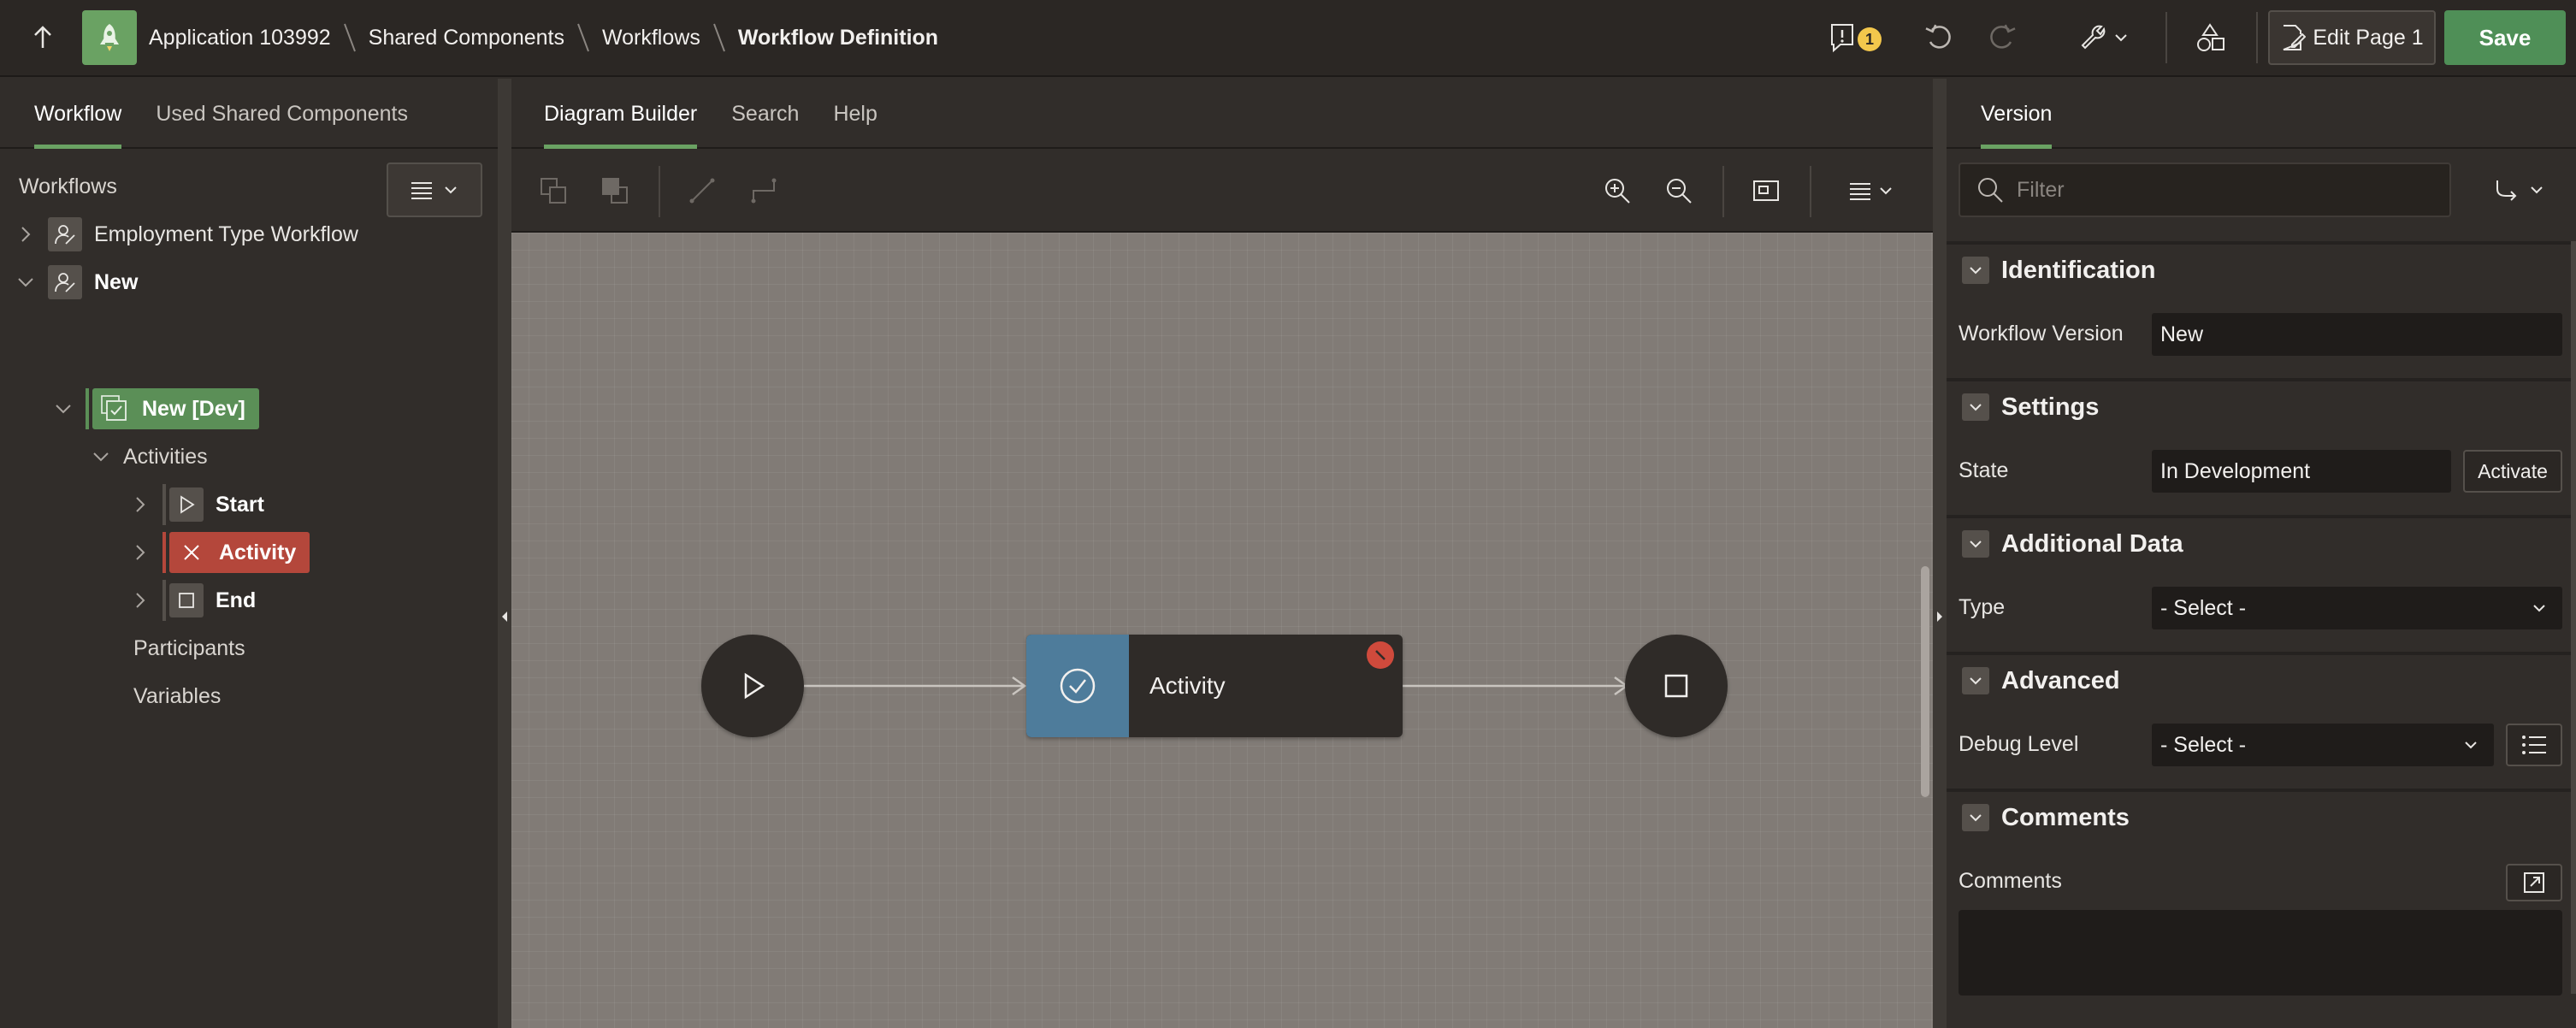 The width and height of the screenshot is (2576, 1028). Describe the element at coordinates (2261, 405) in the screenshot. I see `section-settings: Settings` at that location.